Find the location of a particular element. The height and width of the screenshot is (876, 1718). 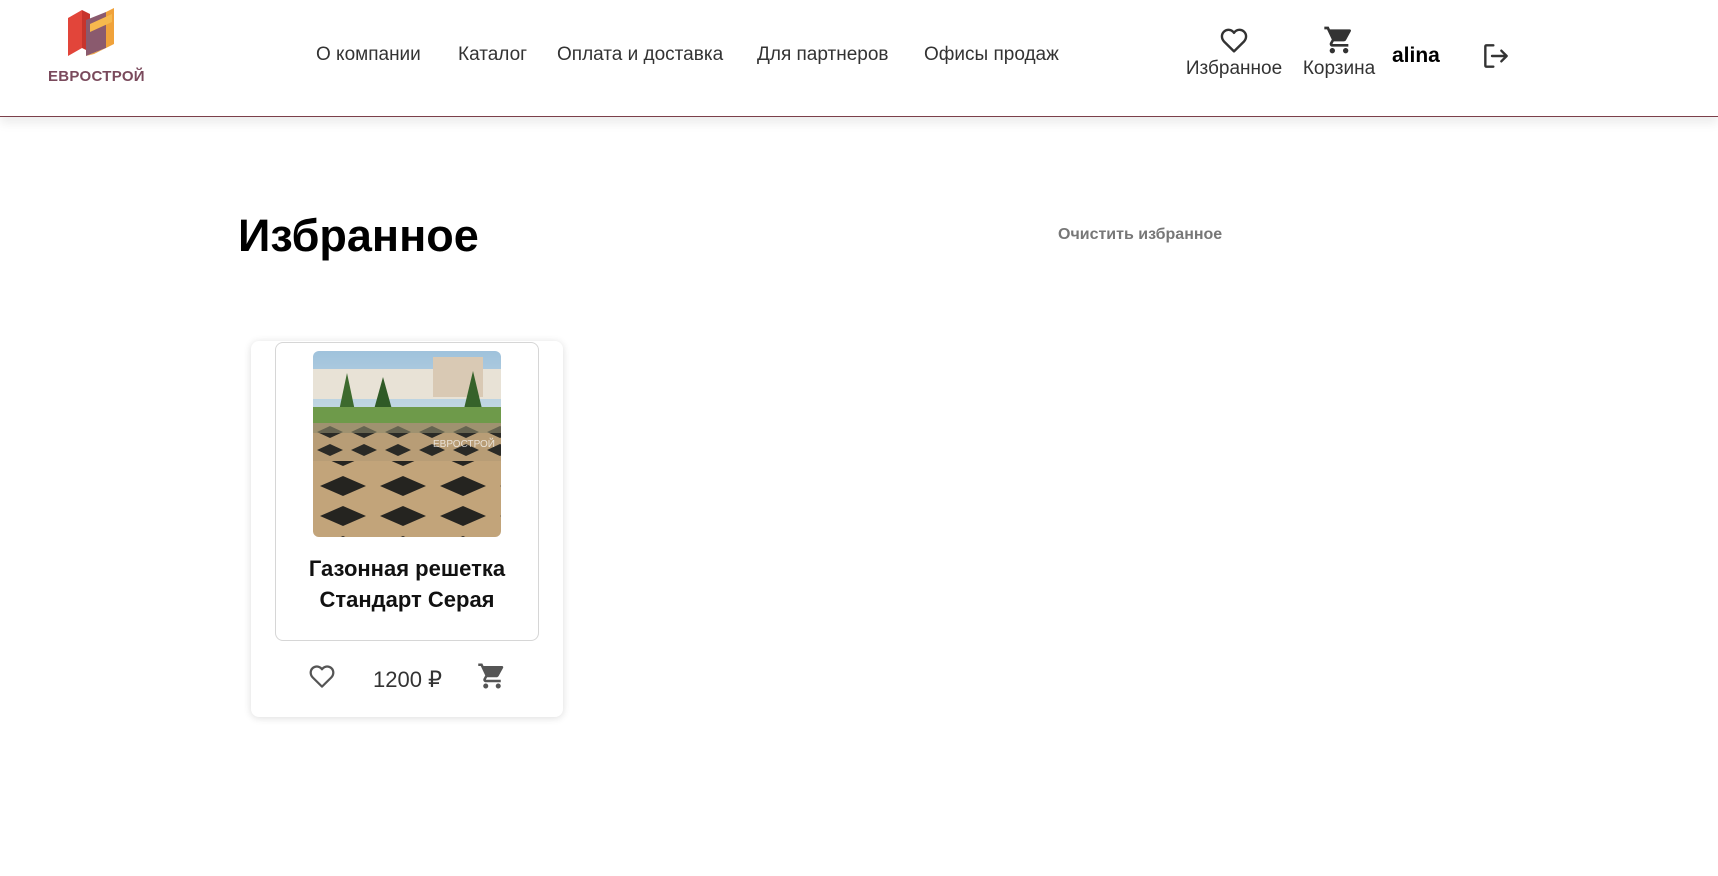

header-favorites-button: Избранное is located at coordinates (1234, 52).